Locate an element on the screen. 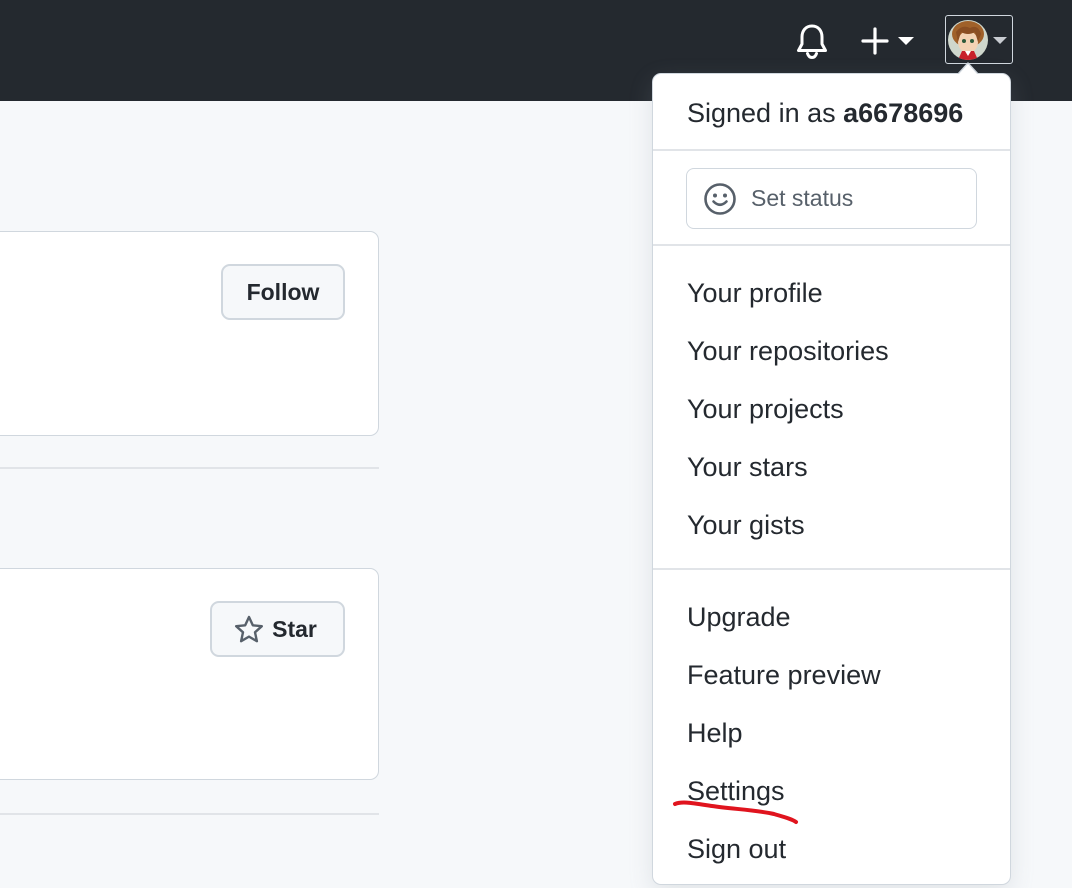  create-new-button is located at coordinates (888, 41).